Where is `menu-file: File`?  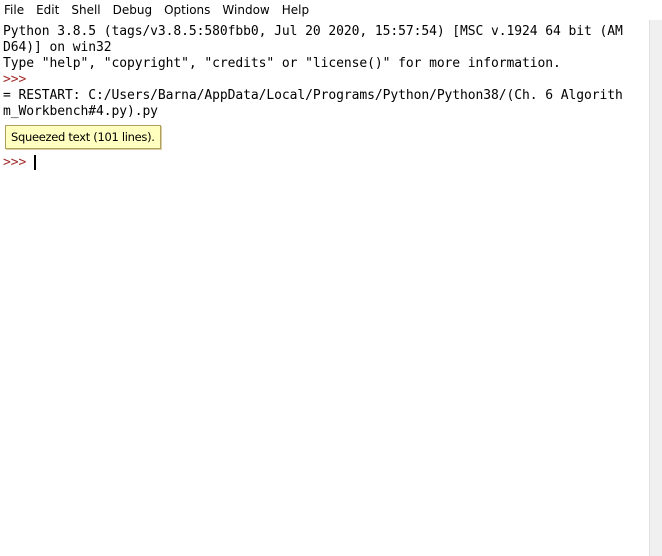 menu-file: File is located at coordinates (15, 10).